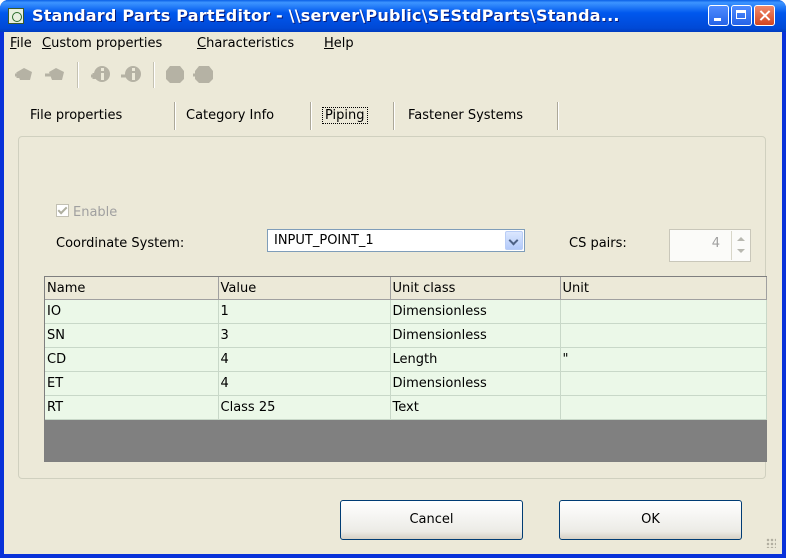  I want to click on remove-part-icon, so click(55, 74).